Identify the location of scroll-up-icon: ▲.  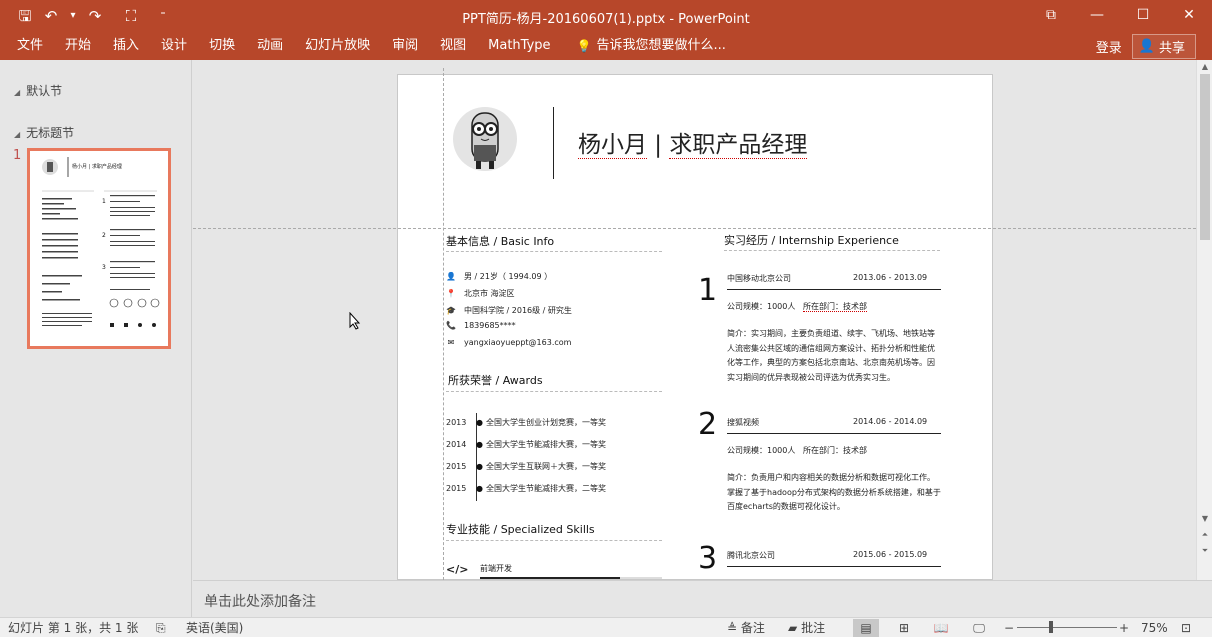
(1205, 66).